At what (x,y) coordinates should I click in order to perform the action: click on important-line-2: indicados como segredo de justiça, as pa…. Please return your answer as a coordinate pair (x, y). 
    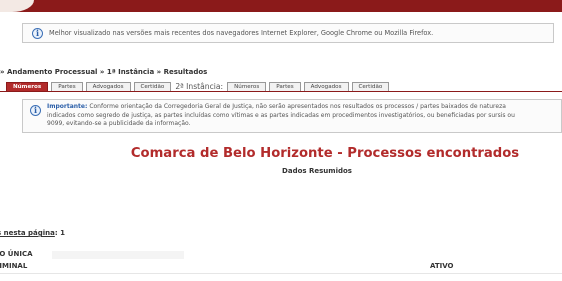
    Looking at the image, I should click on (281, 115).